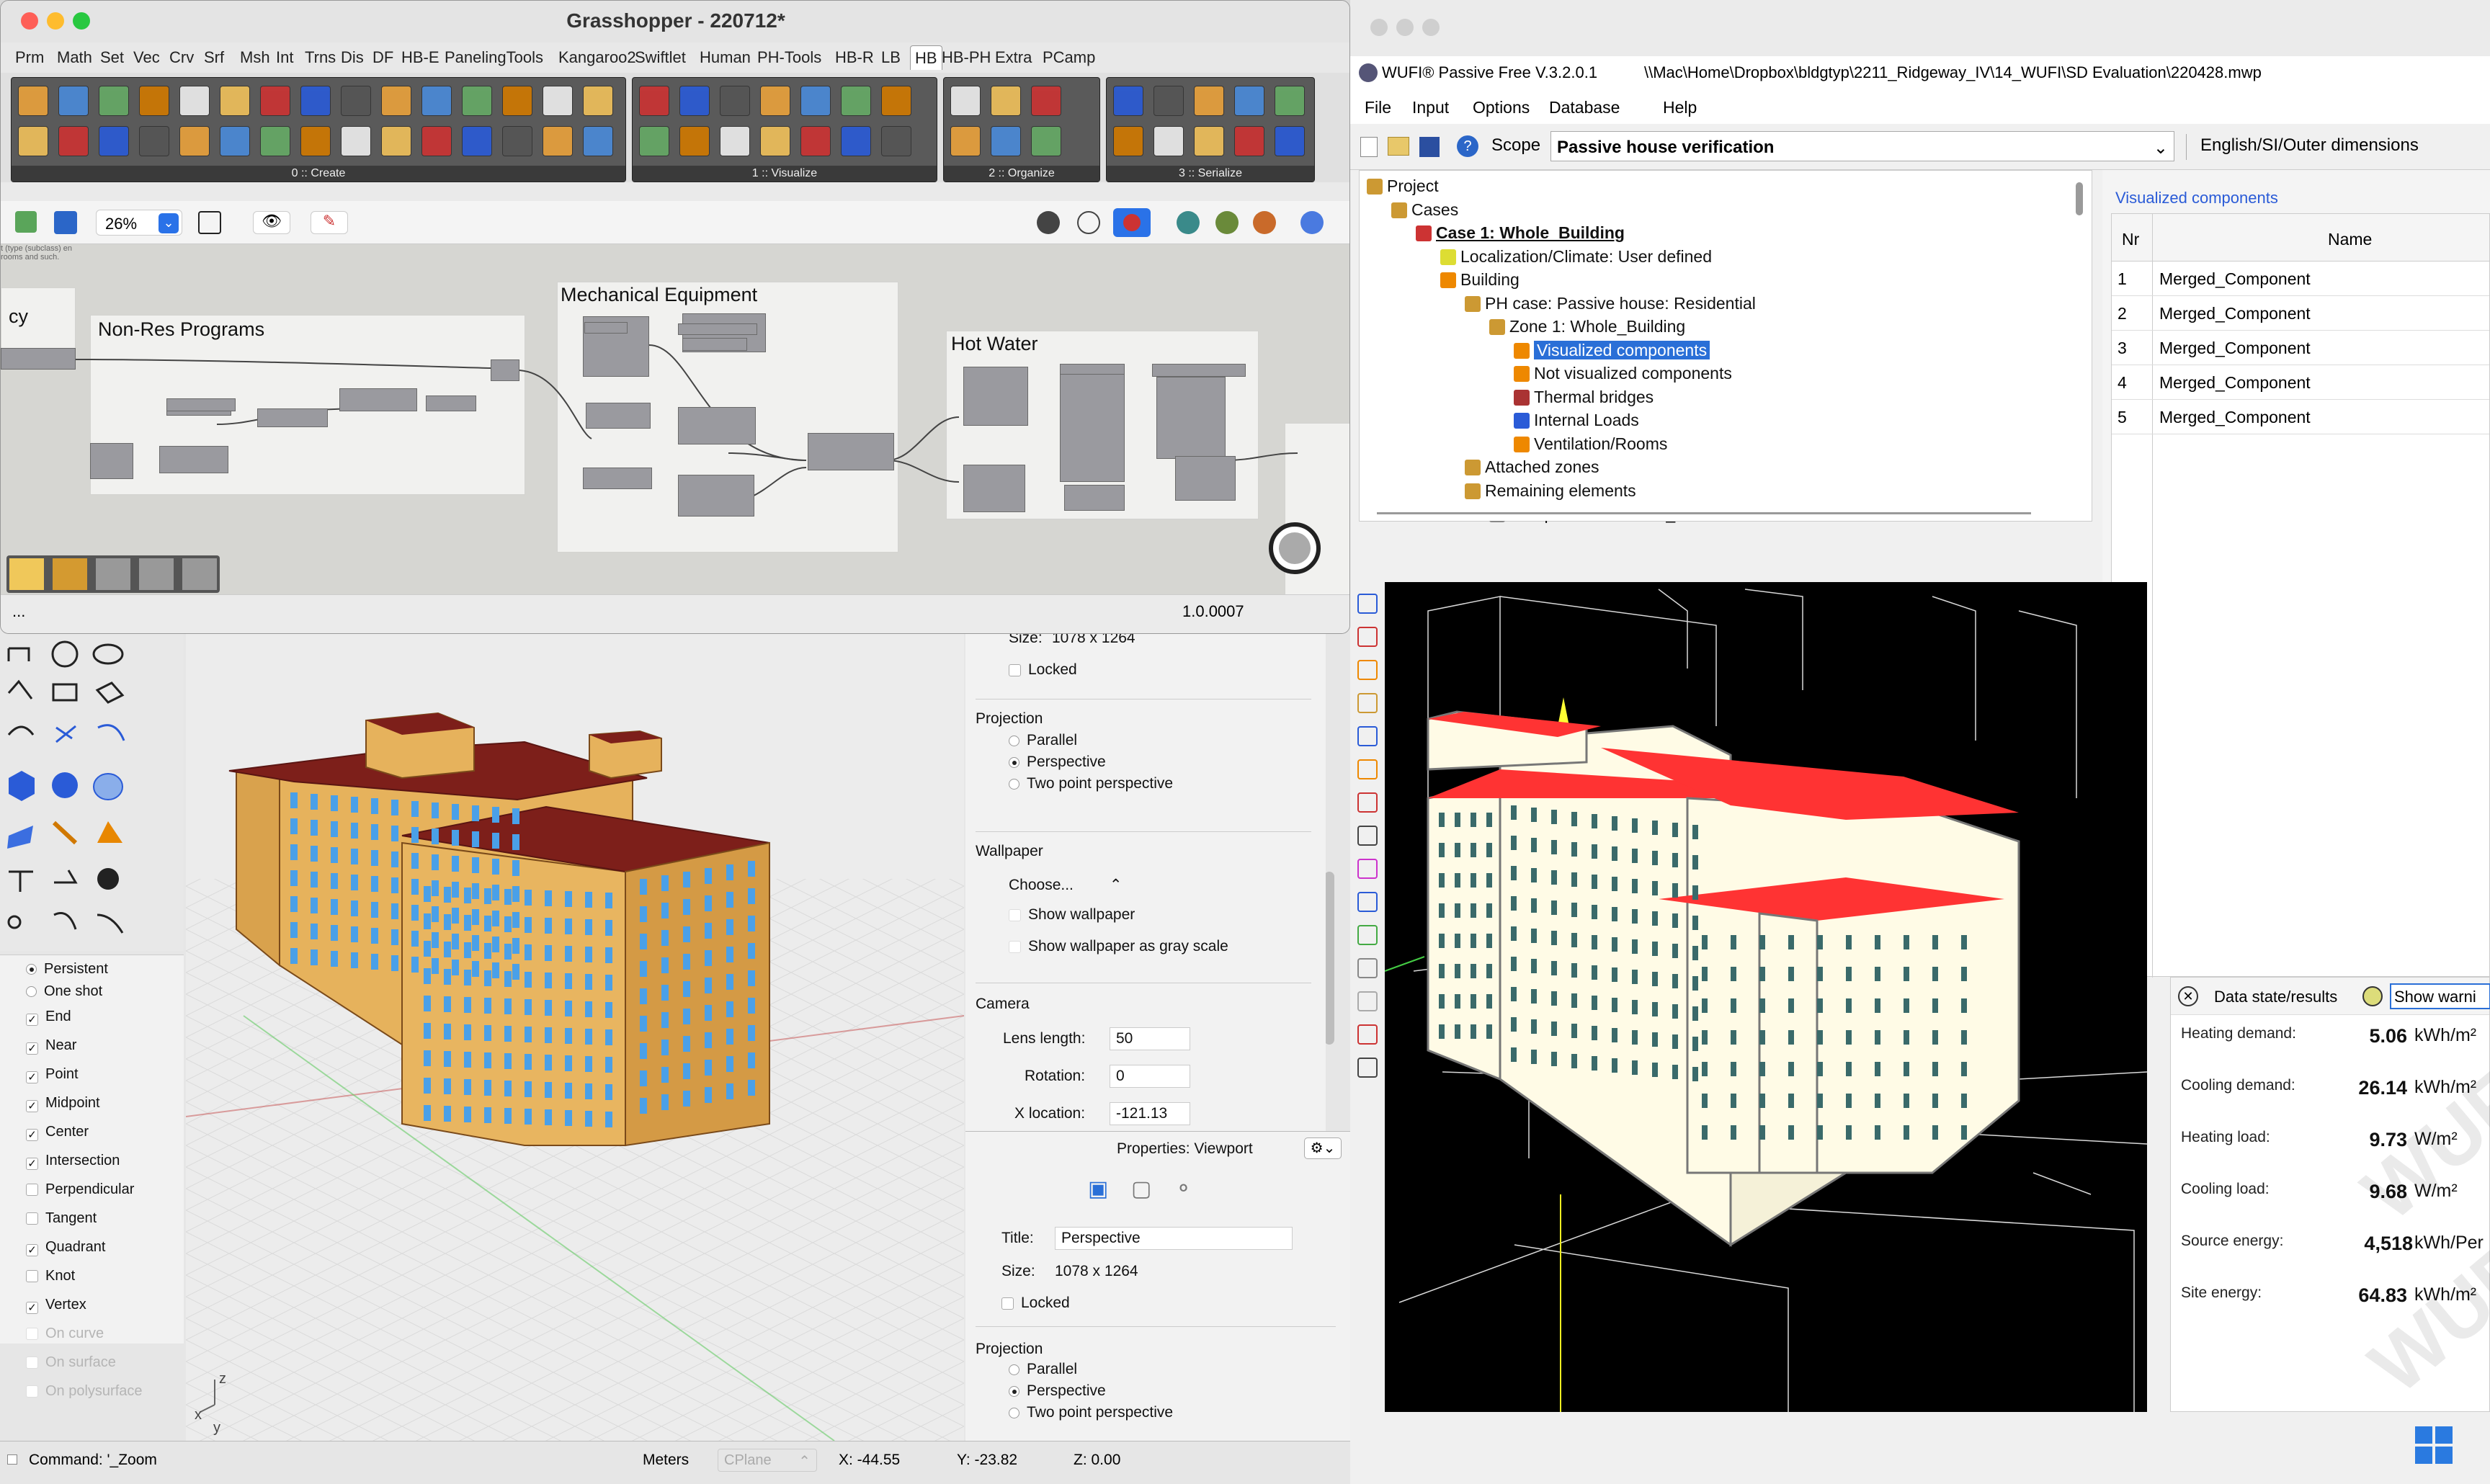  Describe the element at coordinates (2434, 1445) in the screenshot. I see `windows-start-icon` at that location.